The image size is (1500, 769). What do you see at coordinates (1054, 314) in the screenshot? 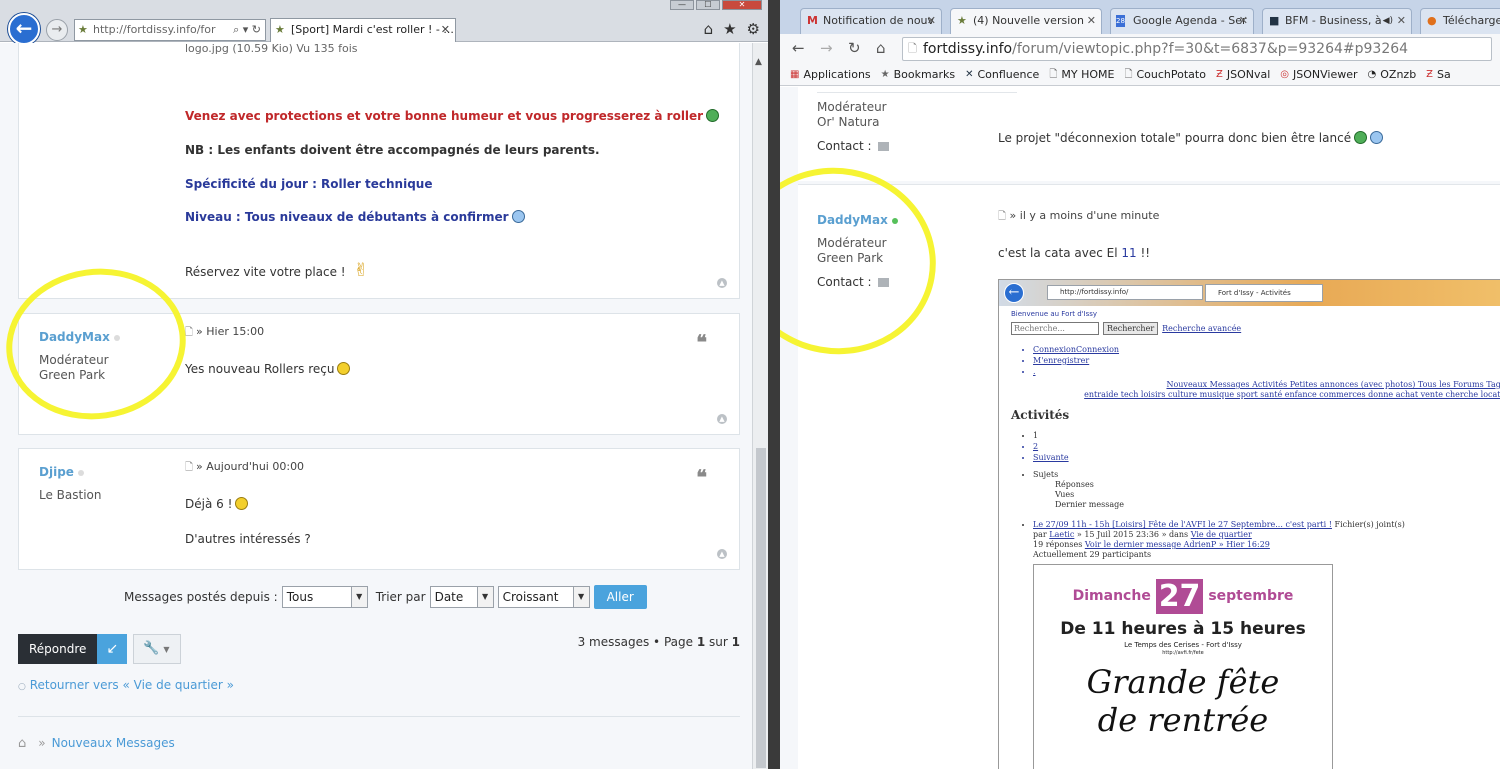
I see `embed-welcome: Bienvenue au Fort d'Issy` at bounding box center [1054, 314].